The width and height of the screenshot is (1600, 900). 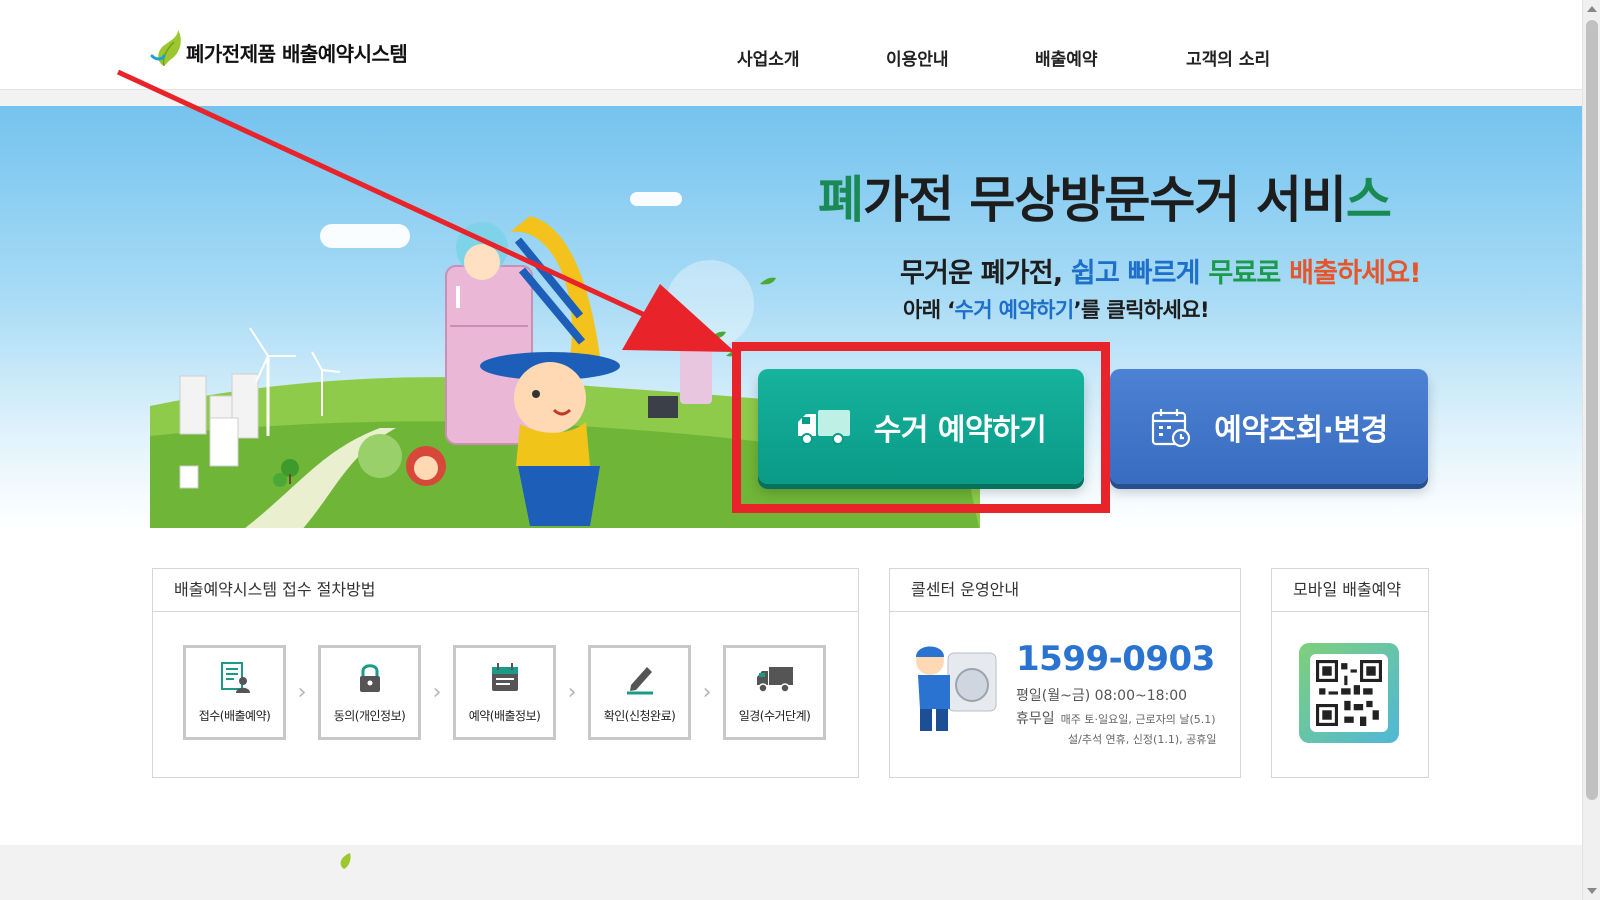 What do you see at coordinates (639, 716) in the screenshot?
I see `procedure-step-label: 확인(신청완료)` at bounding box center [639, 716].